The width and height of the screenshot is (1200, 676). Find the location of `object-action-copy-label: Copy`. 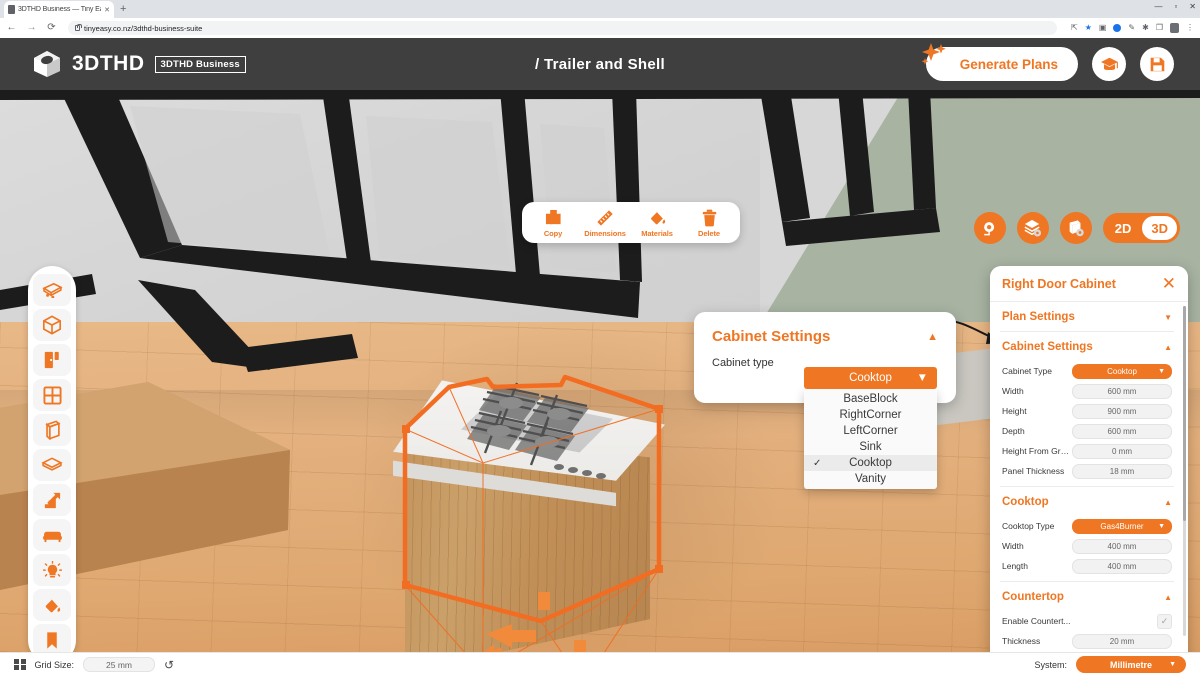

object-action-copy-label: Copy is located at coordinates (553, 233).